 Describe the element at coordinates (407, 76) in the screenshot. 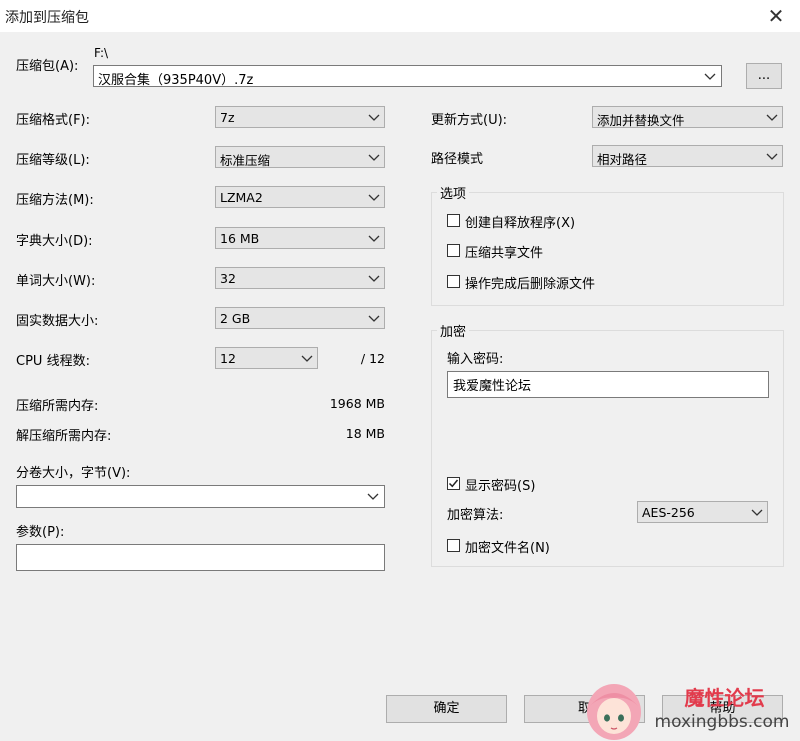

I see `archive-filename-combo: 汉服合集（935P40V）.7z` at that location.